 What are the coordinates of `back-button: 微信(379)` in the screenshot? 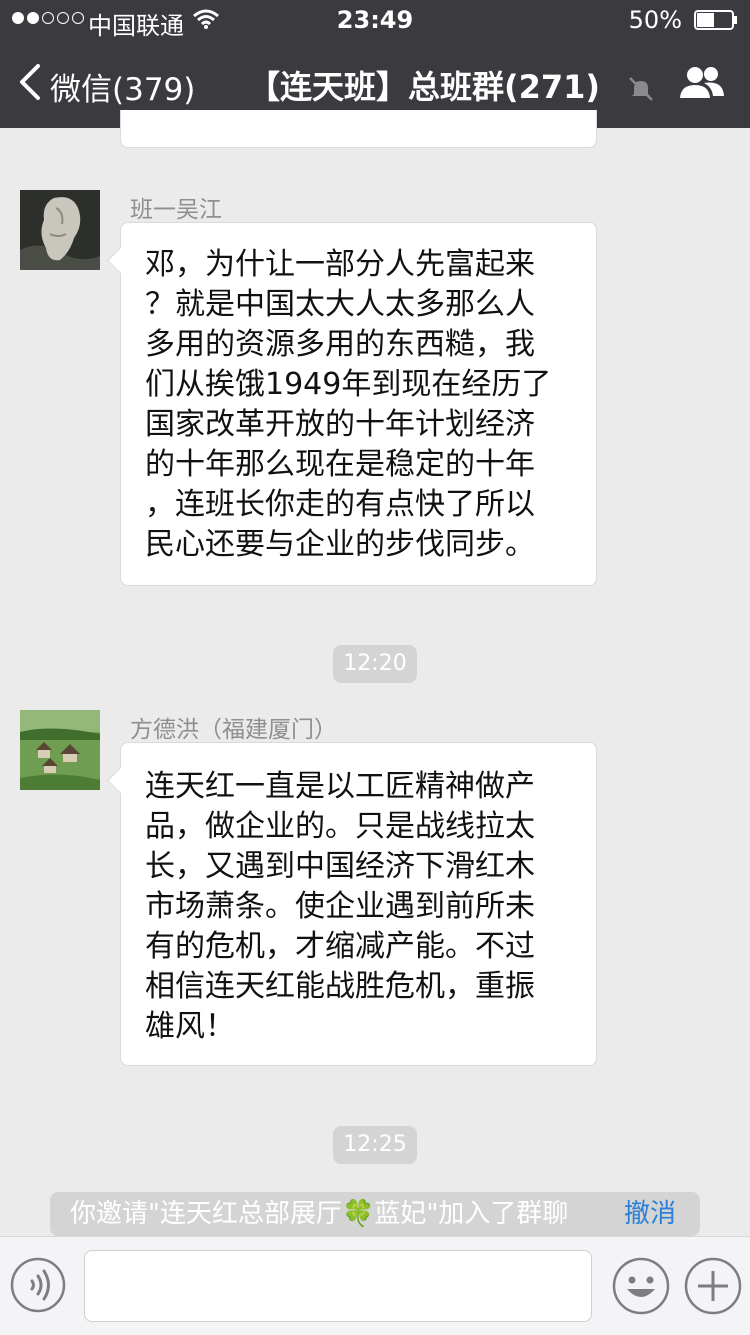 It's located at (122, 86).